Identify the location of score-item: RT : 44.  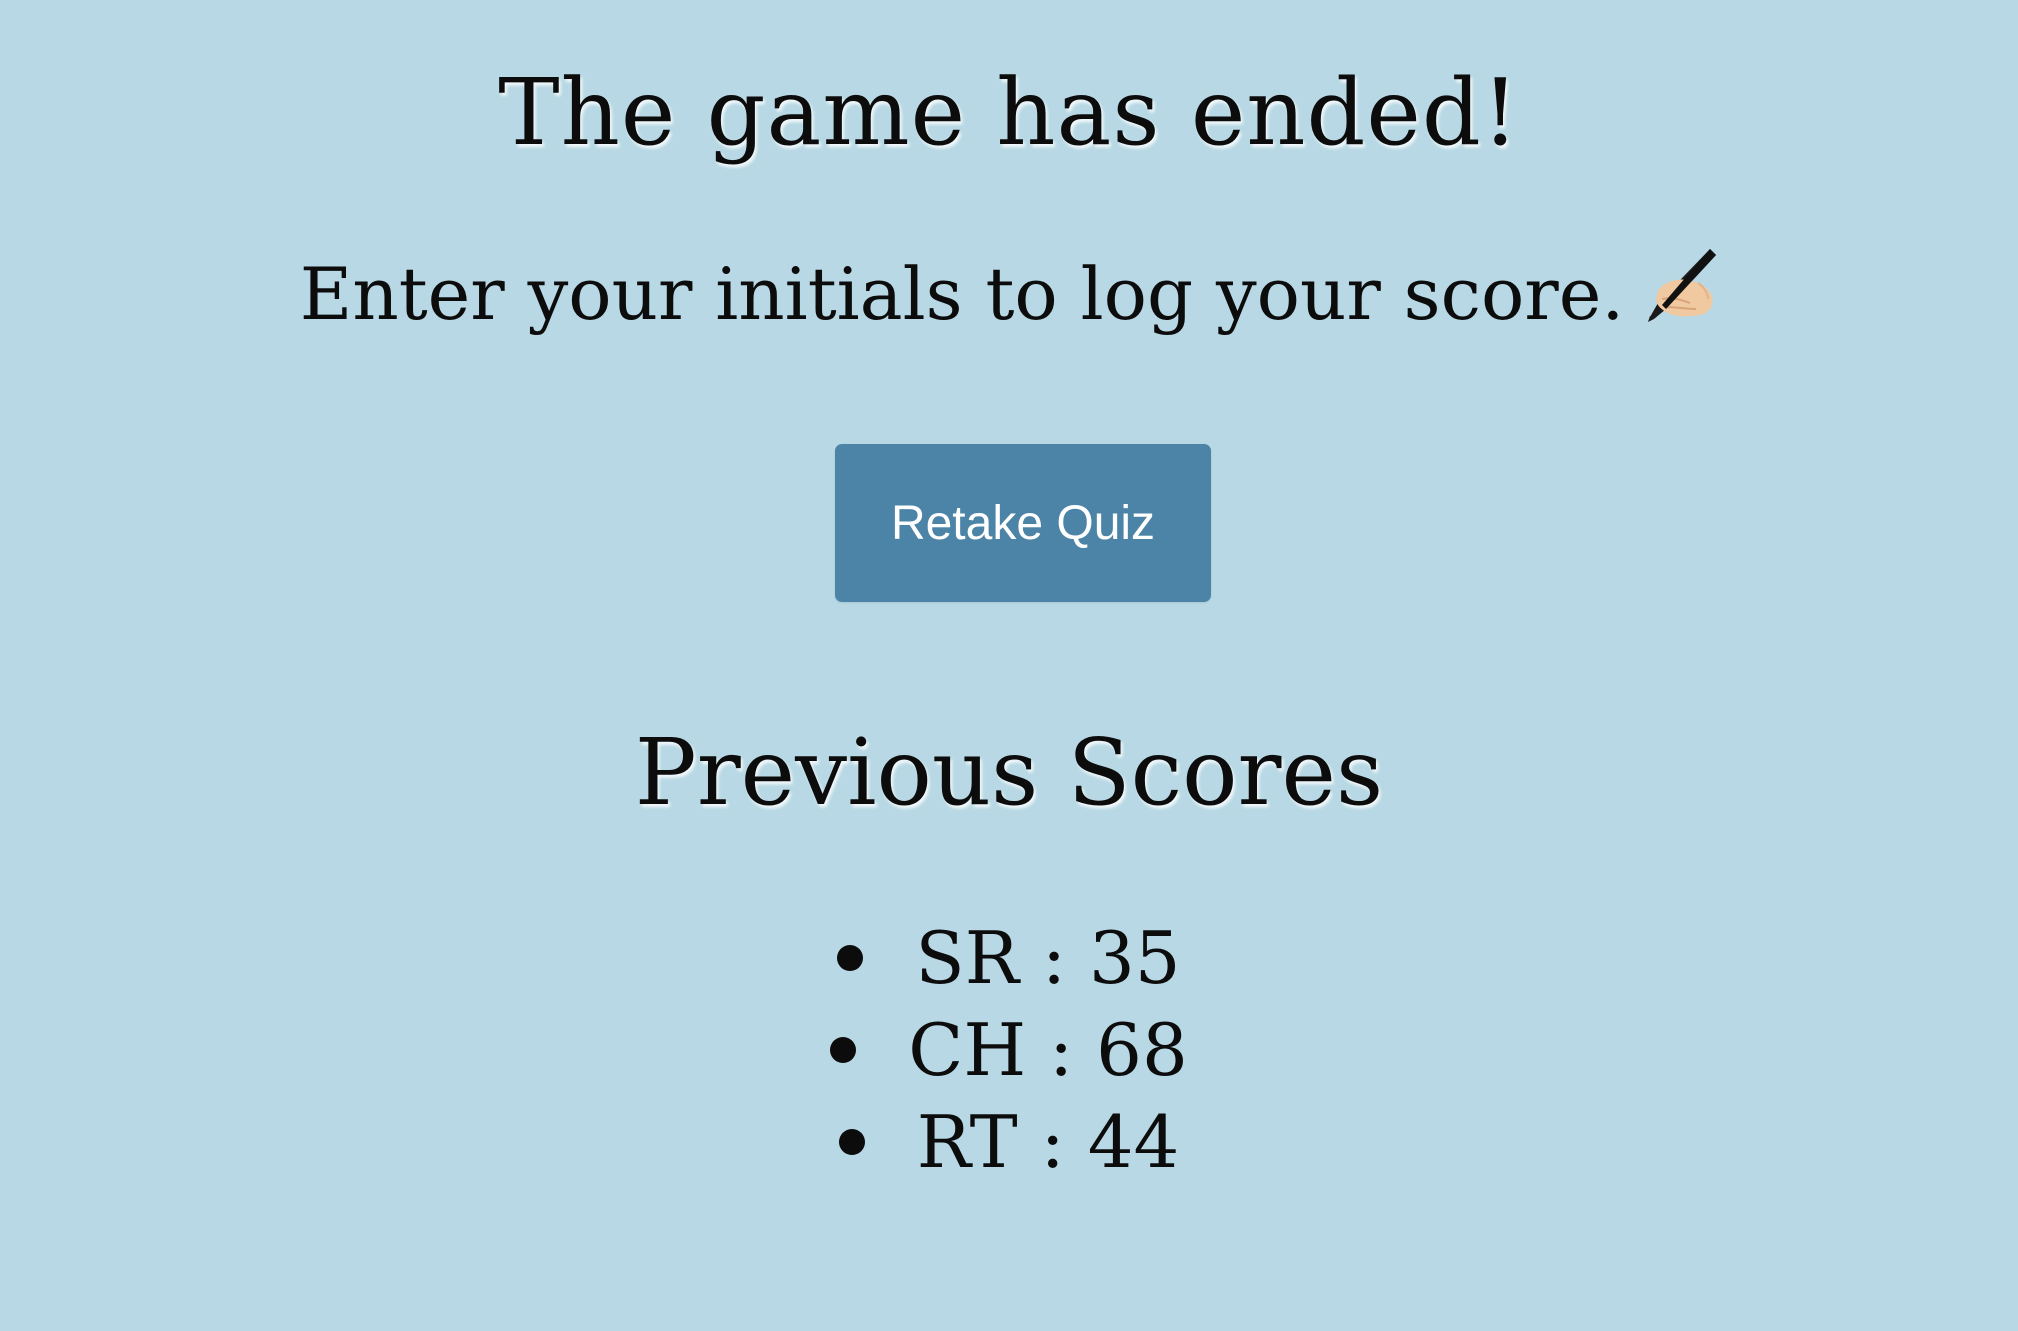
(1009, 1142).